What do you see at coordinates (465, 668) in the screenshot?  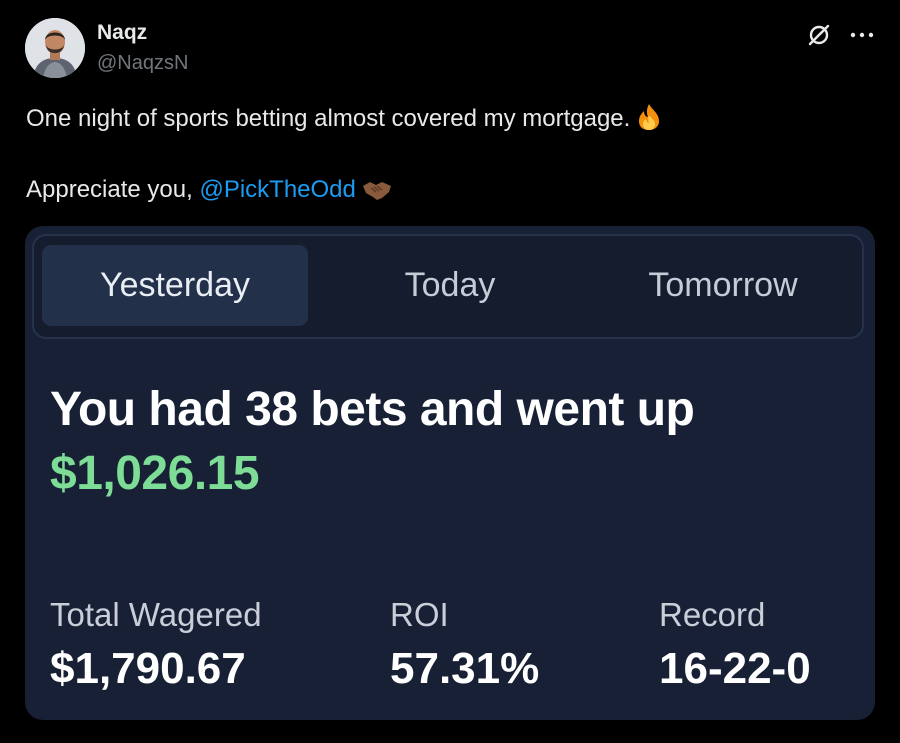 I see `roi-value: 57.31%` at bounding box center [465, 668].